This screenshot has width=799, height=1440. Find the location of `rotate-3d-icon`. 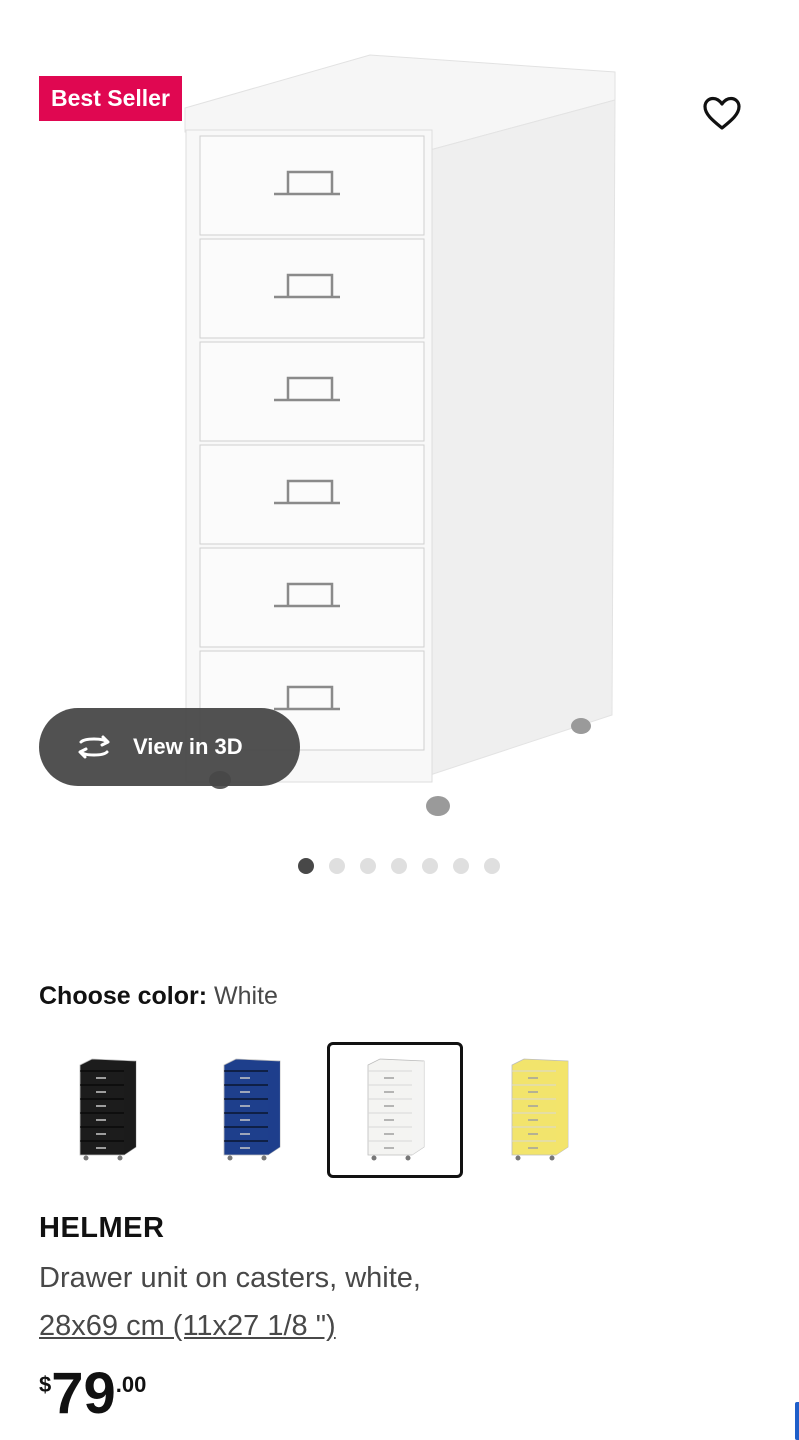

rotate-3d-icon is located at coordinates (94, 747).